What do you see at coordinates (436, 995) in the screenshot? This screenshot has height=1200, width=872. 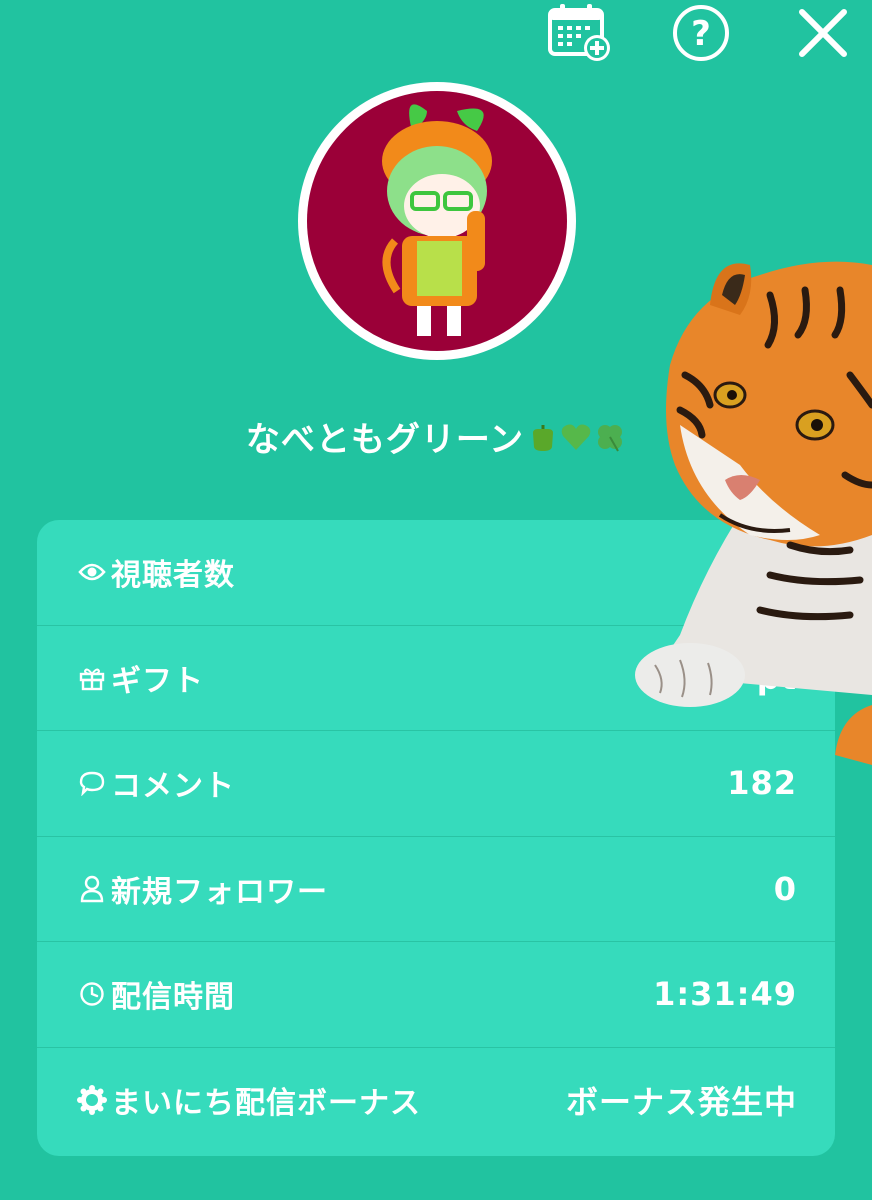 I see `stat-row-stream-time: 配信時間 1:31:49` at bounding box center [436, 995].